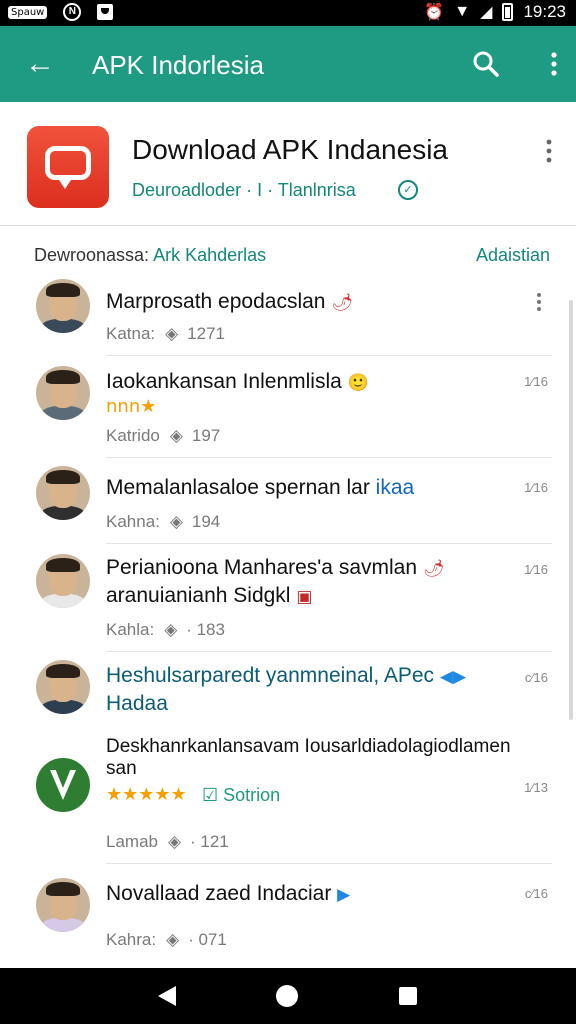 Image resolution: width=576 pixels, height=1024 pixels. What do you see at coordinates (131, 406) in the screenshot?
I see `rating-badge: nnn★` at bounding box center [131, 406].